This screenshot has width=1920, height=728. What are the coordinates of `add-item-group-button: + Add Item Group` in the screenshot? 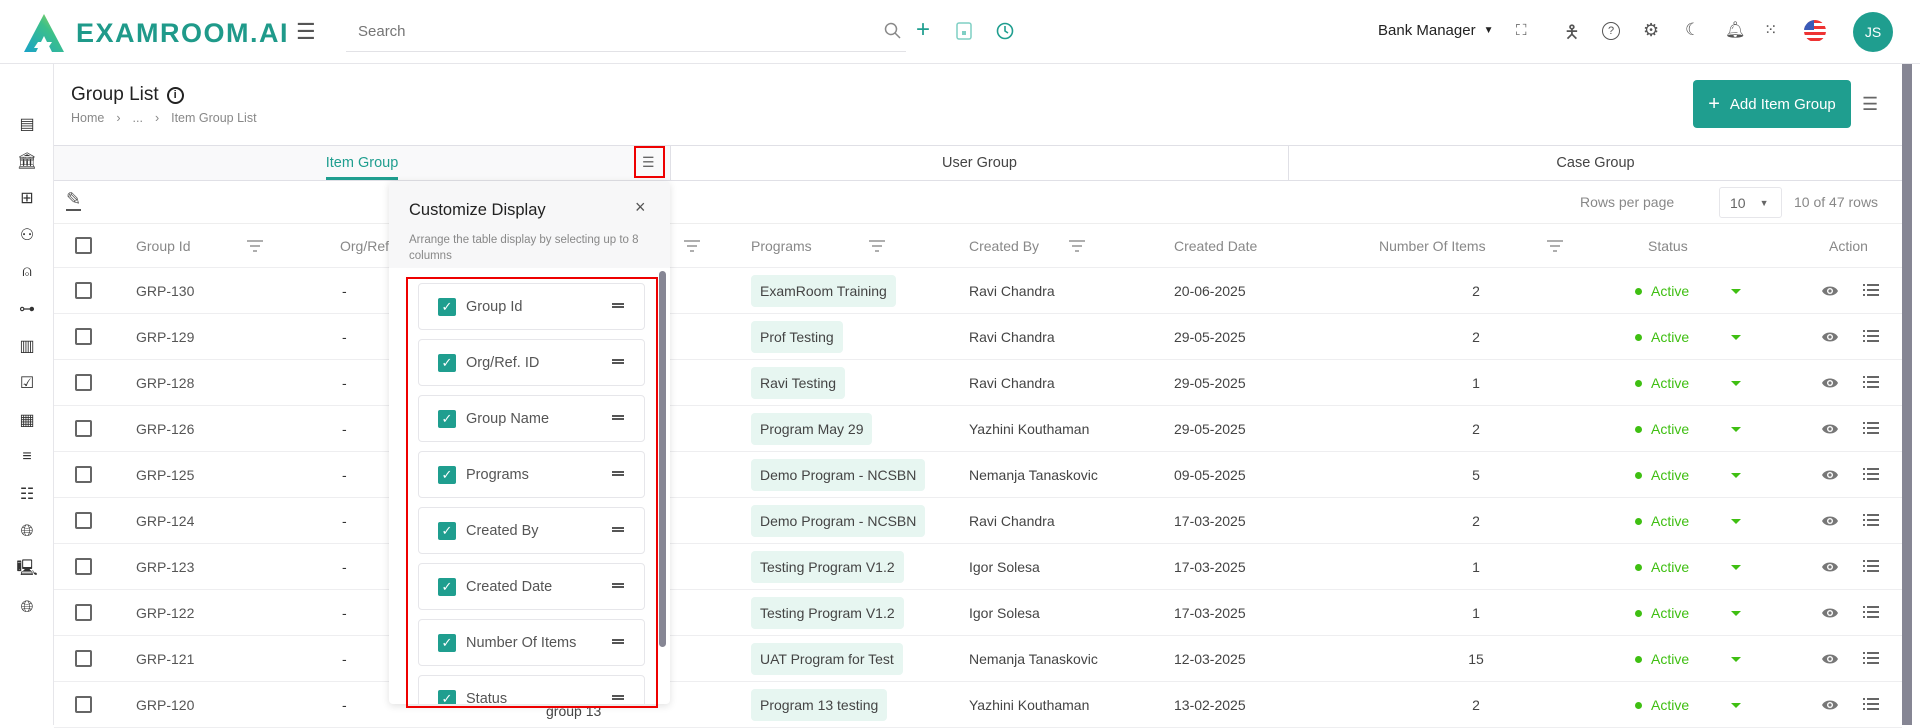 It's located at (1772, 104).